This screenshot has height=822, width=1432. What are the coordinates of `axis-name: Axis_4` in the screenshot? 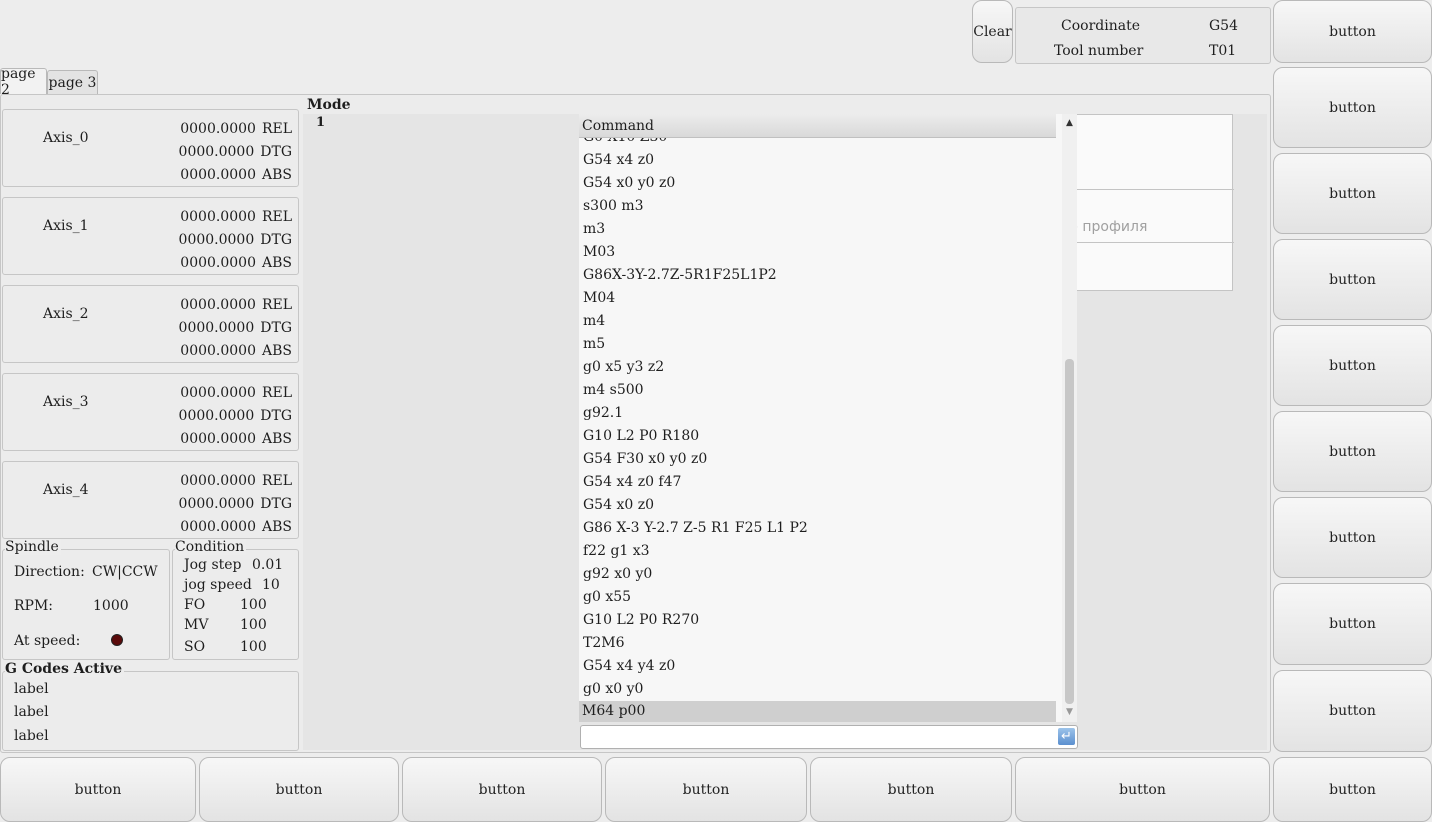 It's located at (66, 490).